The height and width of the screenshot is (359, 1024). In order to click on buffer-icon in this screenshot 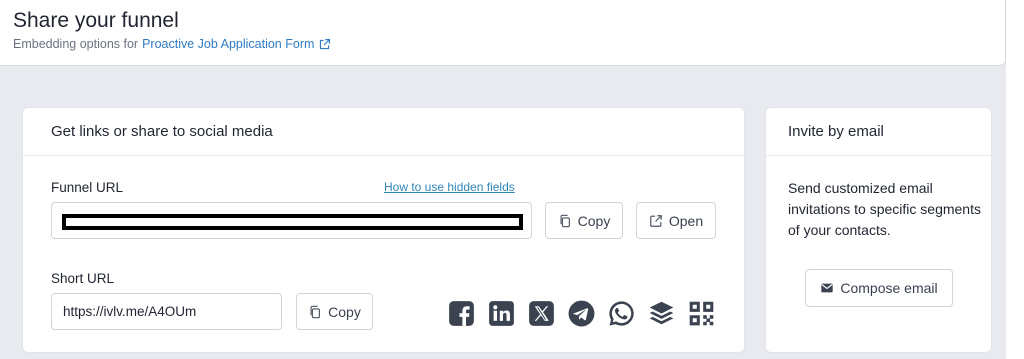, I will do `click(661, 313)`.